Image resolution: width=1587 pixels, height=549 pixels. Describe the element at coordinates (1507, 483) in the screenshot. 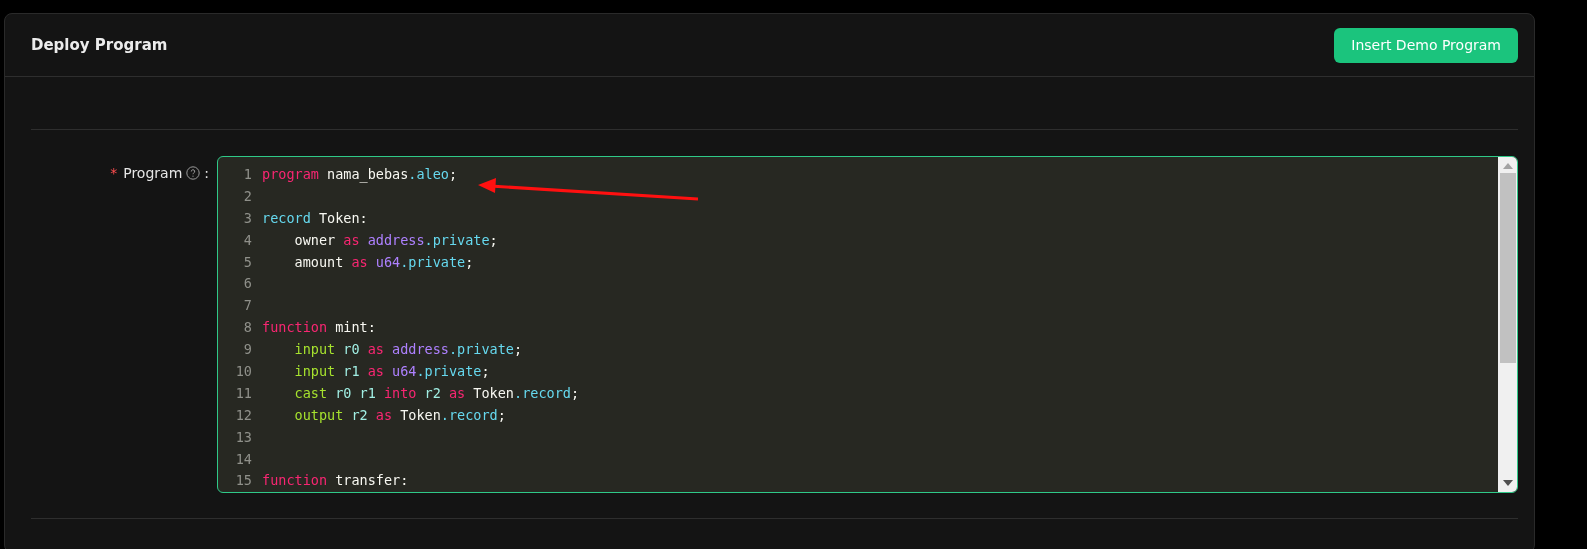

I see `scroll-down-icon` at that location.